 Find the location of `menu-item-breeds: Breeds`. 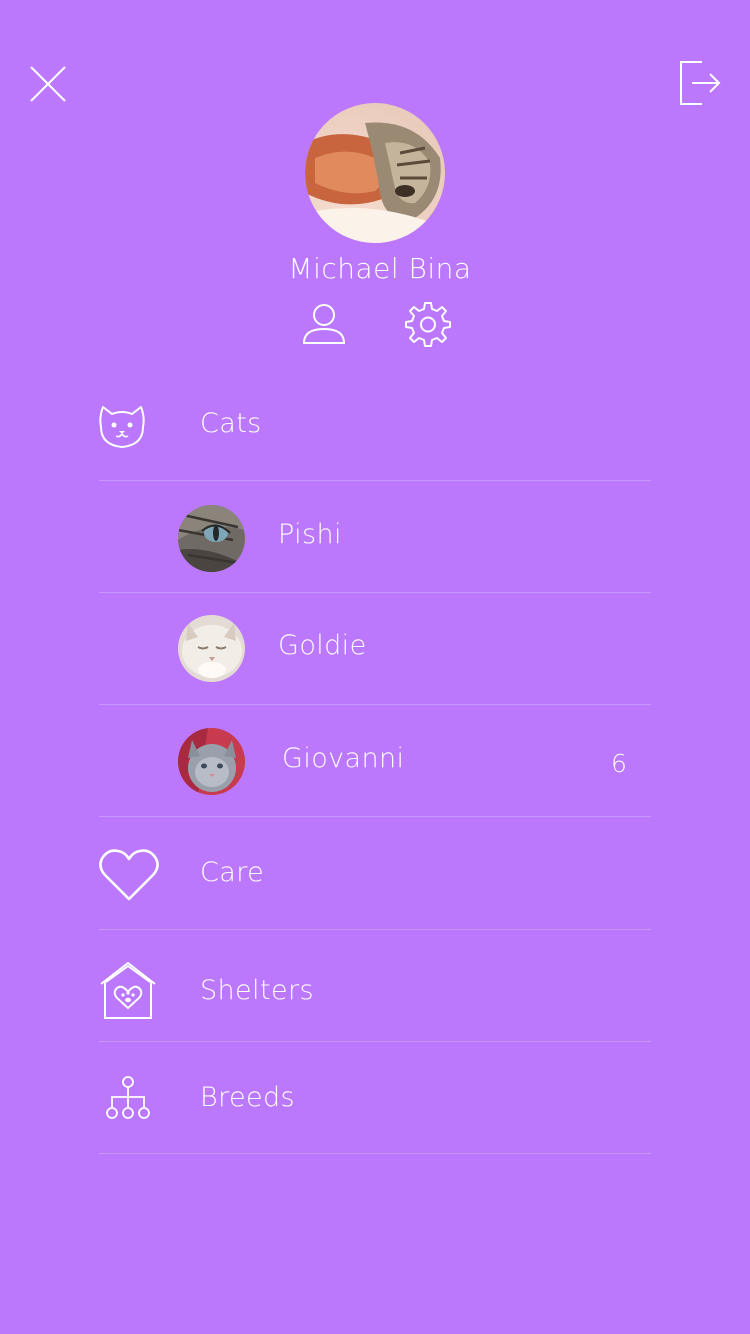

menu-item-breeds: Breeds is located at coordinates (375, 1098).